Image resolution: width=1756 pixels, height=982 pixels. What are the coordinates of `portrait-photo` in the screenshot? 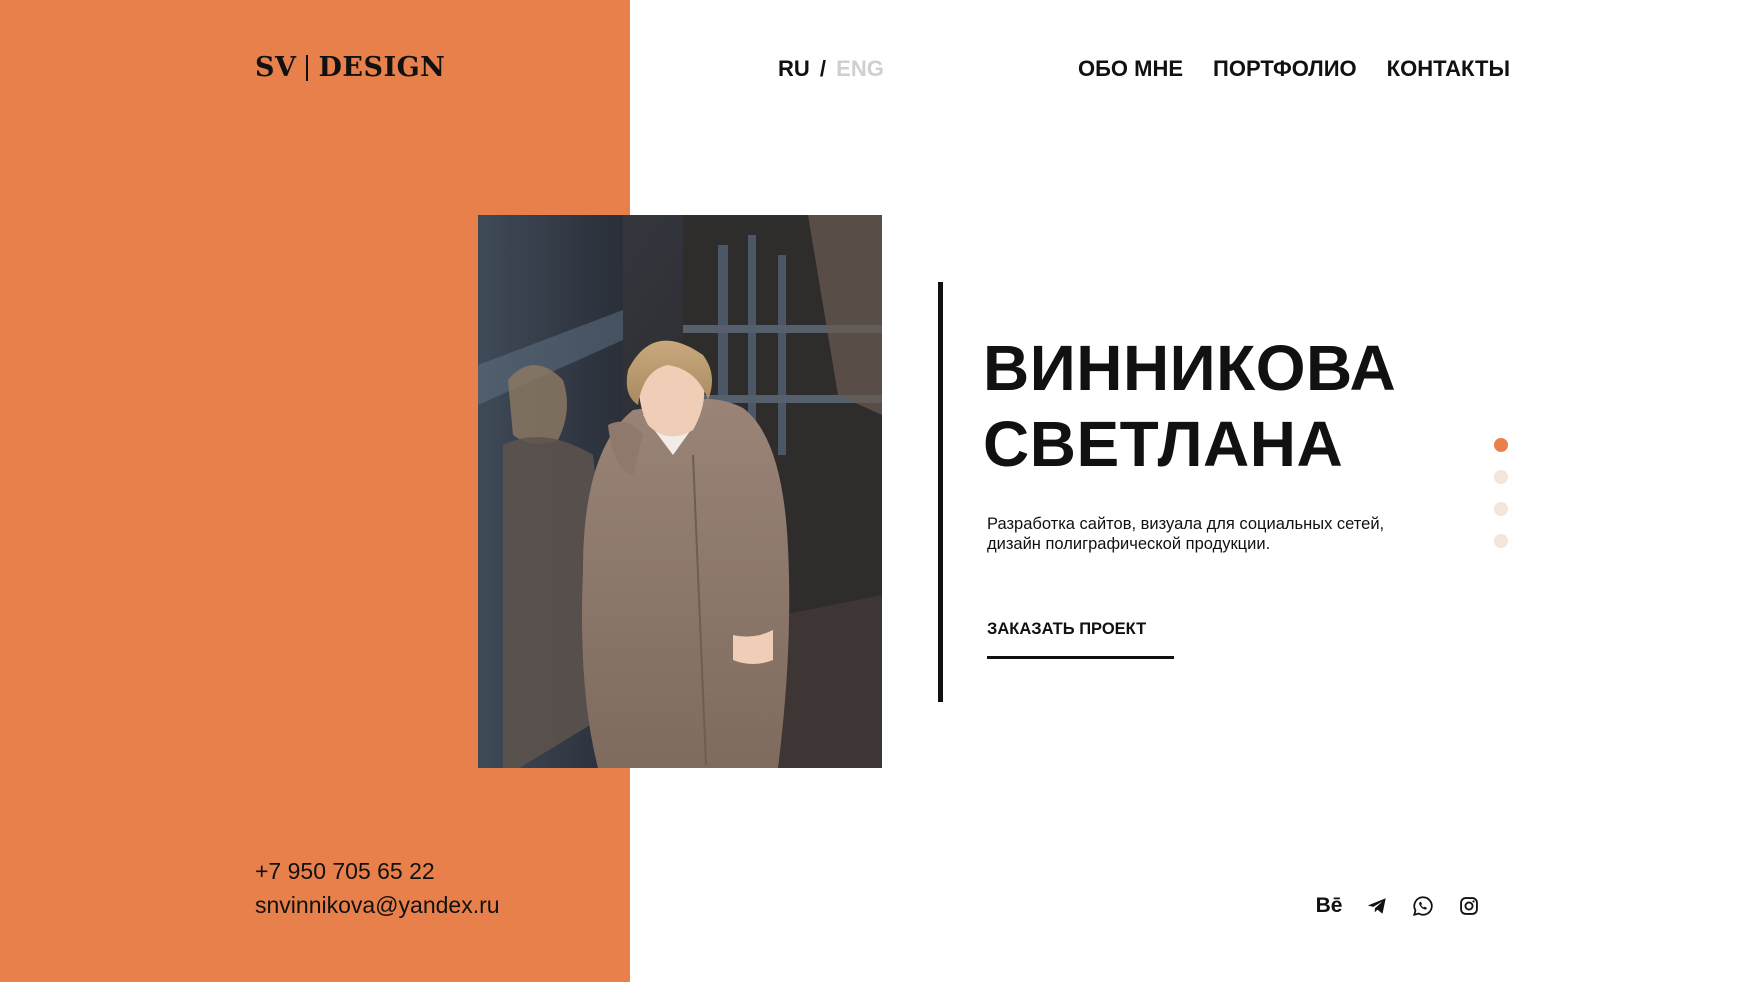 It's located at (680, 491).